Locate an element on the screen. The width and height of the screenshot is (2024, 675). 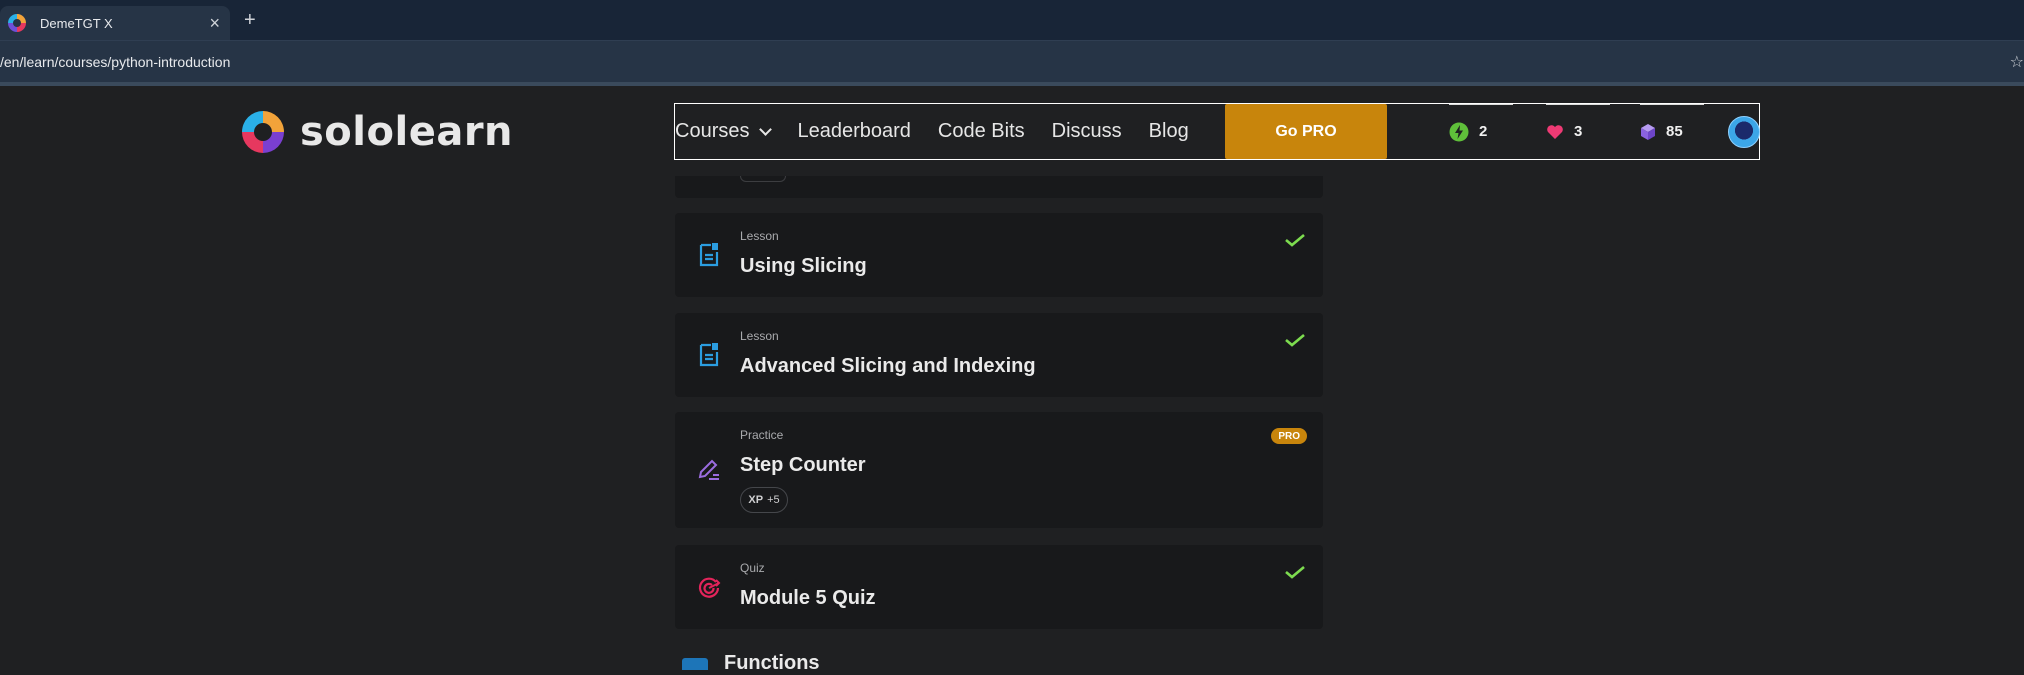
heart-icon is located at coordinates (1555, 131).